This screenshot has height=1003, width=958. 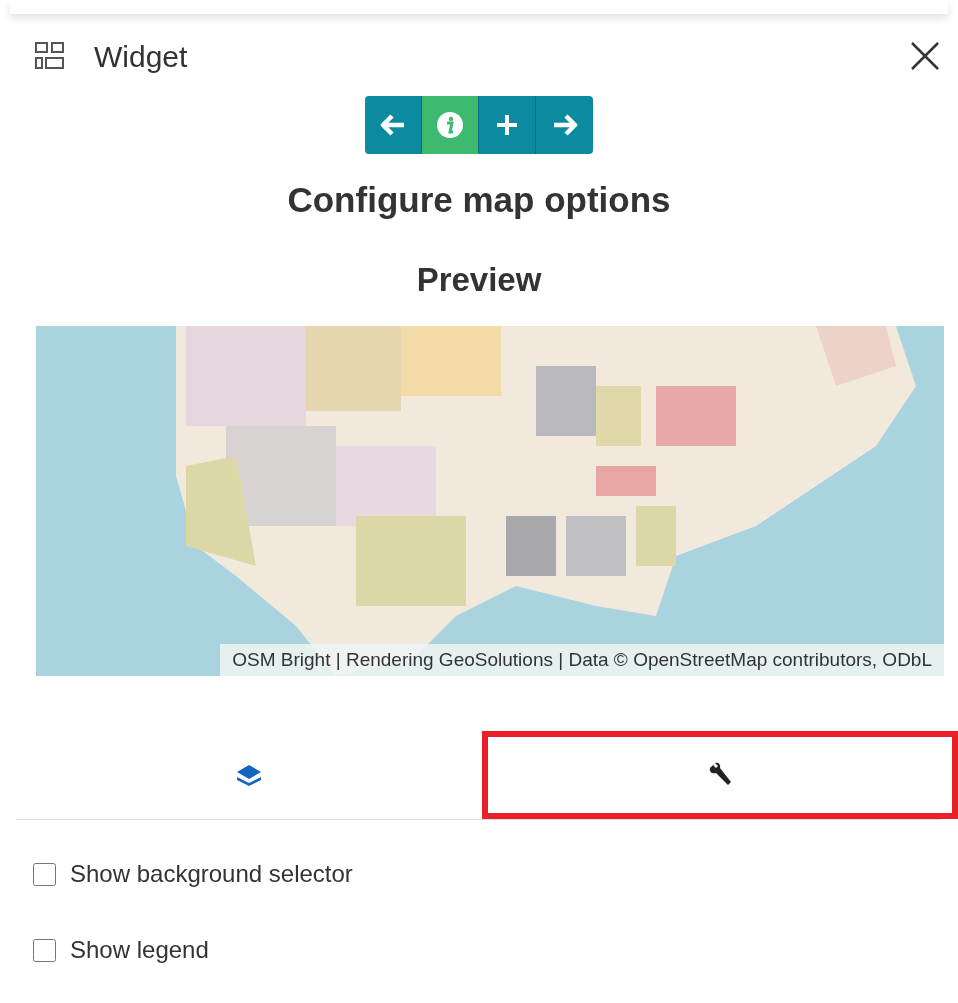 I want to click on arrow-right-icon, so click(x=564, y=125).